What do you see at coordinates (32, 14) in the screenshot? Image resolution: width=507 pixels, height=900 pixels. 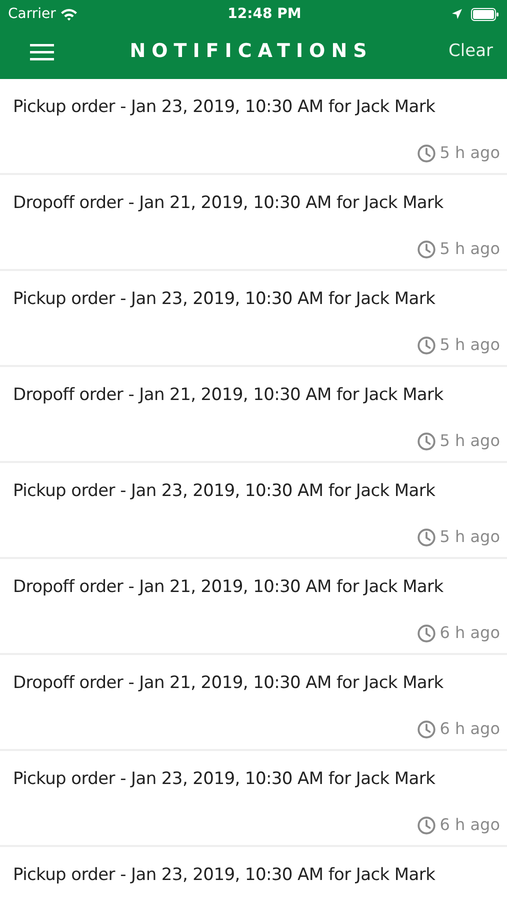 I see `carrier-label: Carrier` at bounding box center [32, 14].